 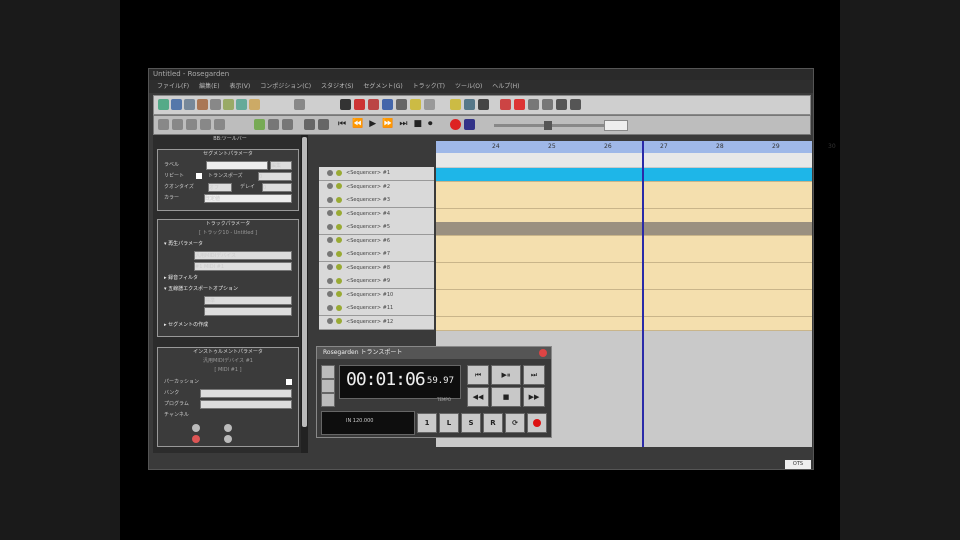 What do you see at coordinates (189, 104) in the screenshot?
I see `save-icon` at bounding box center [189, 104].